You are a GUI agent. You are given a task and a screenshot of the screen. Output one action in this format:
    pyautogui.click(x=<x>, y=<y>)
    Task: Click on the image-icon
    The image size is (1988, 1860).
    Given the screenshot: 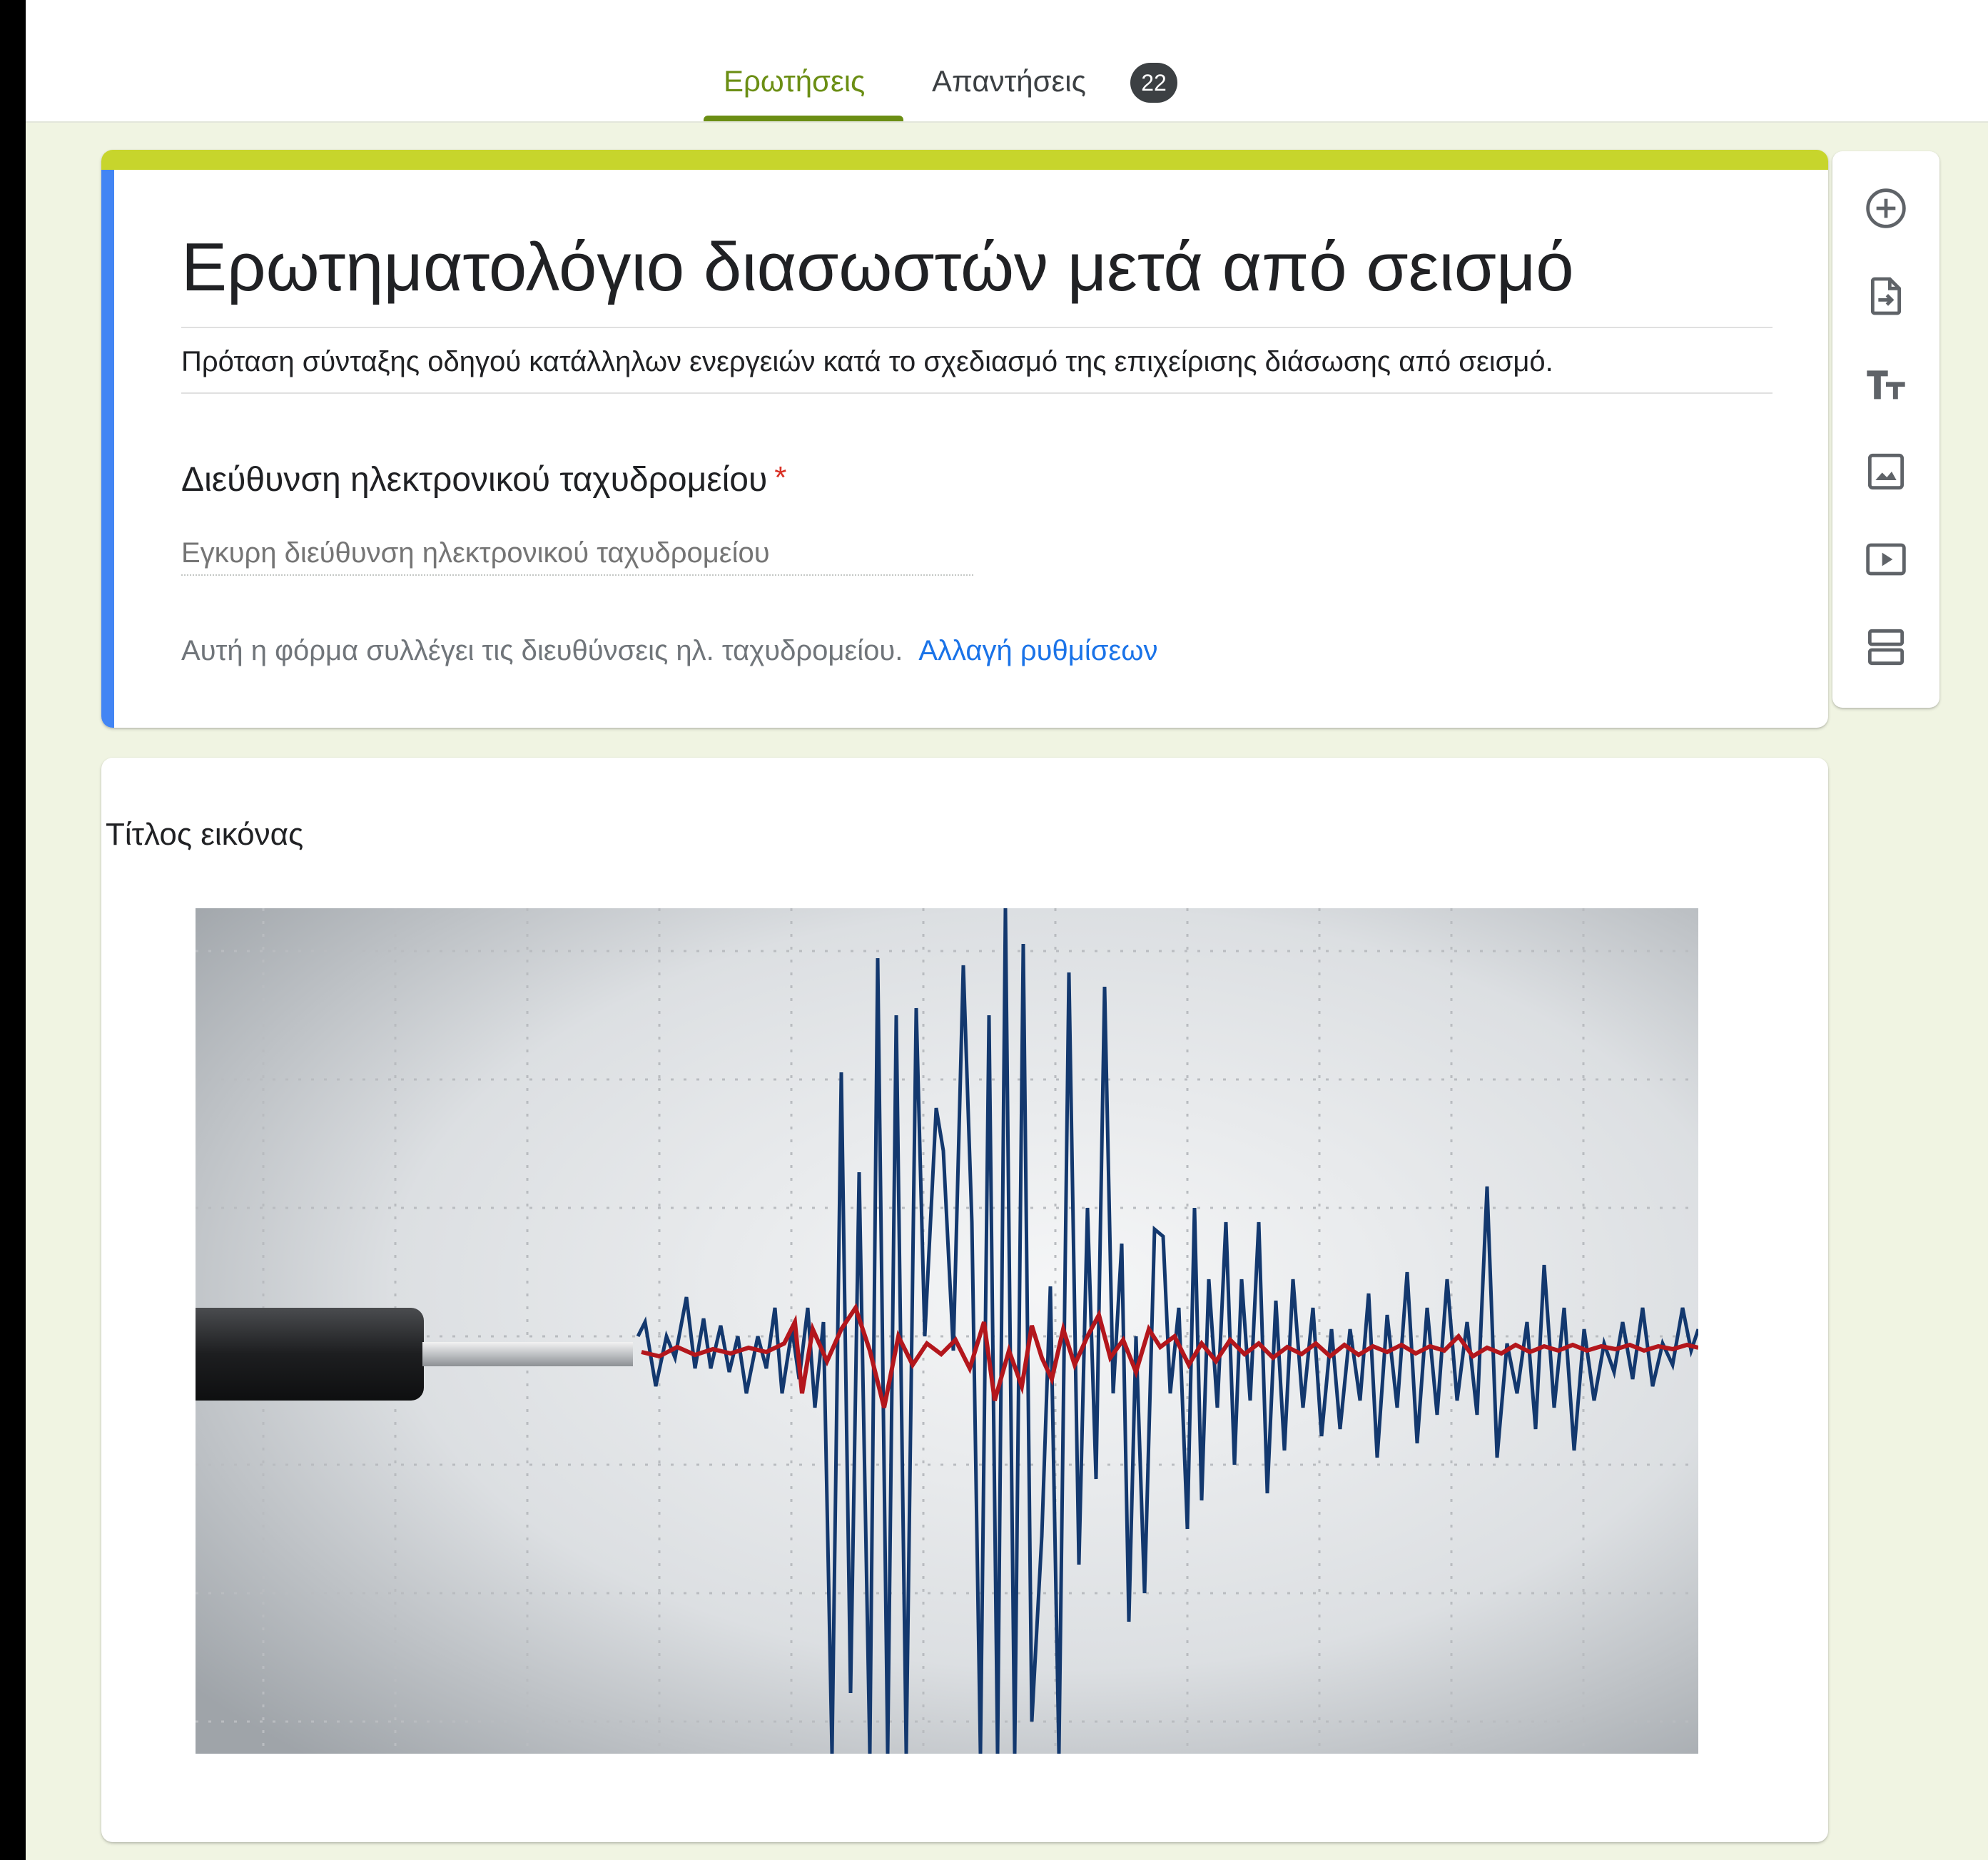 What is the action you would take?
    pyautogui.click(x=1886, y=471)
    